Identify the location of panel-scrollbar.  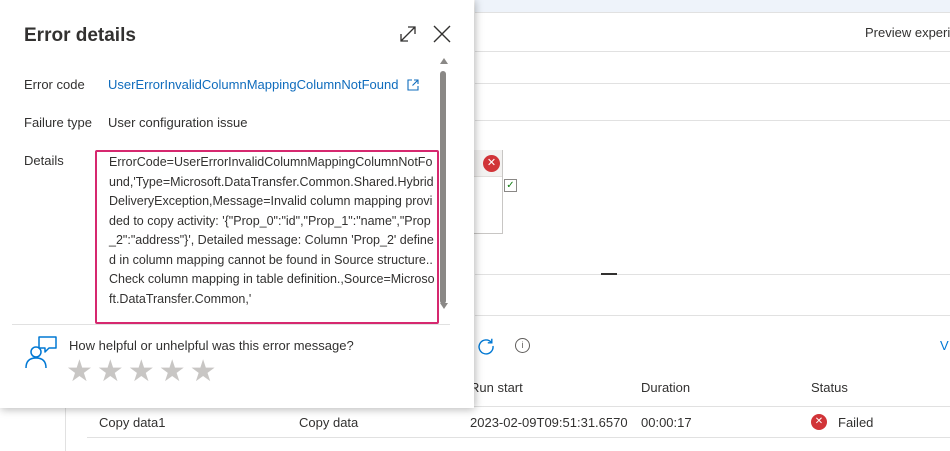
(443, 186).